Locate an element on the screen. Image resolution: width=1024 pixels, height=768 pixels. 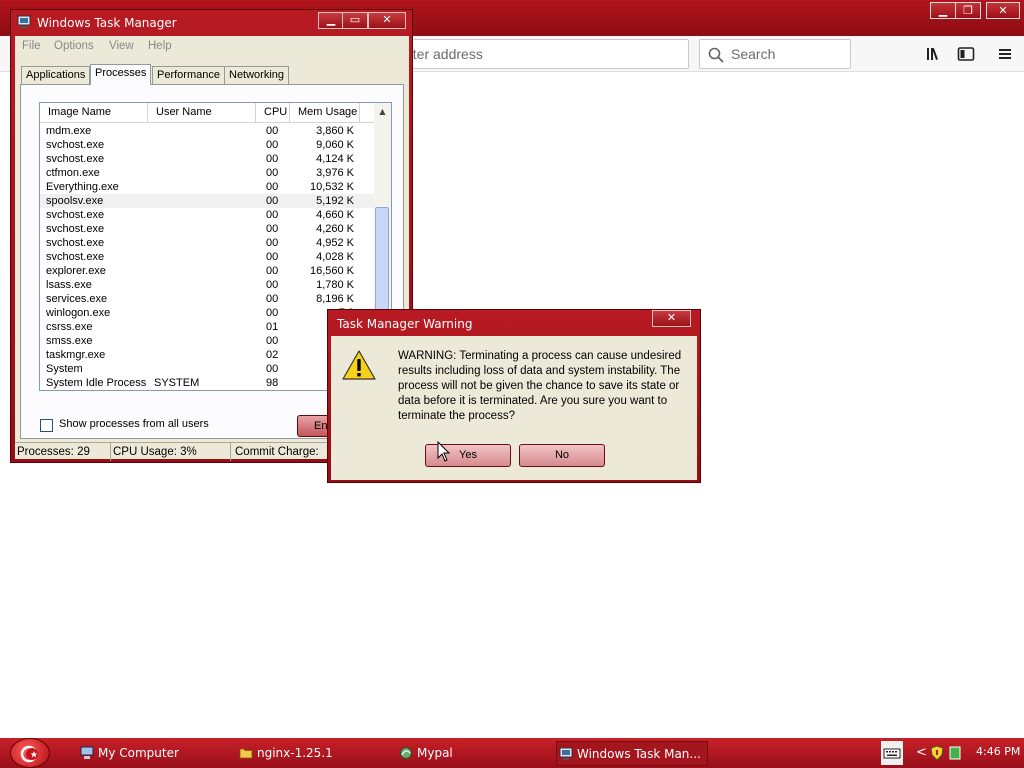
taskbar-item-nginx: nginx-1.25.1 is located at coordinates (307, 753).